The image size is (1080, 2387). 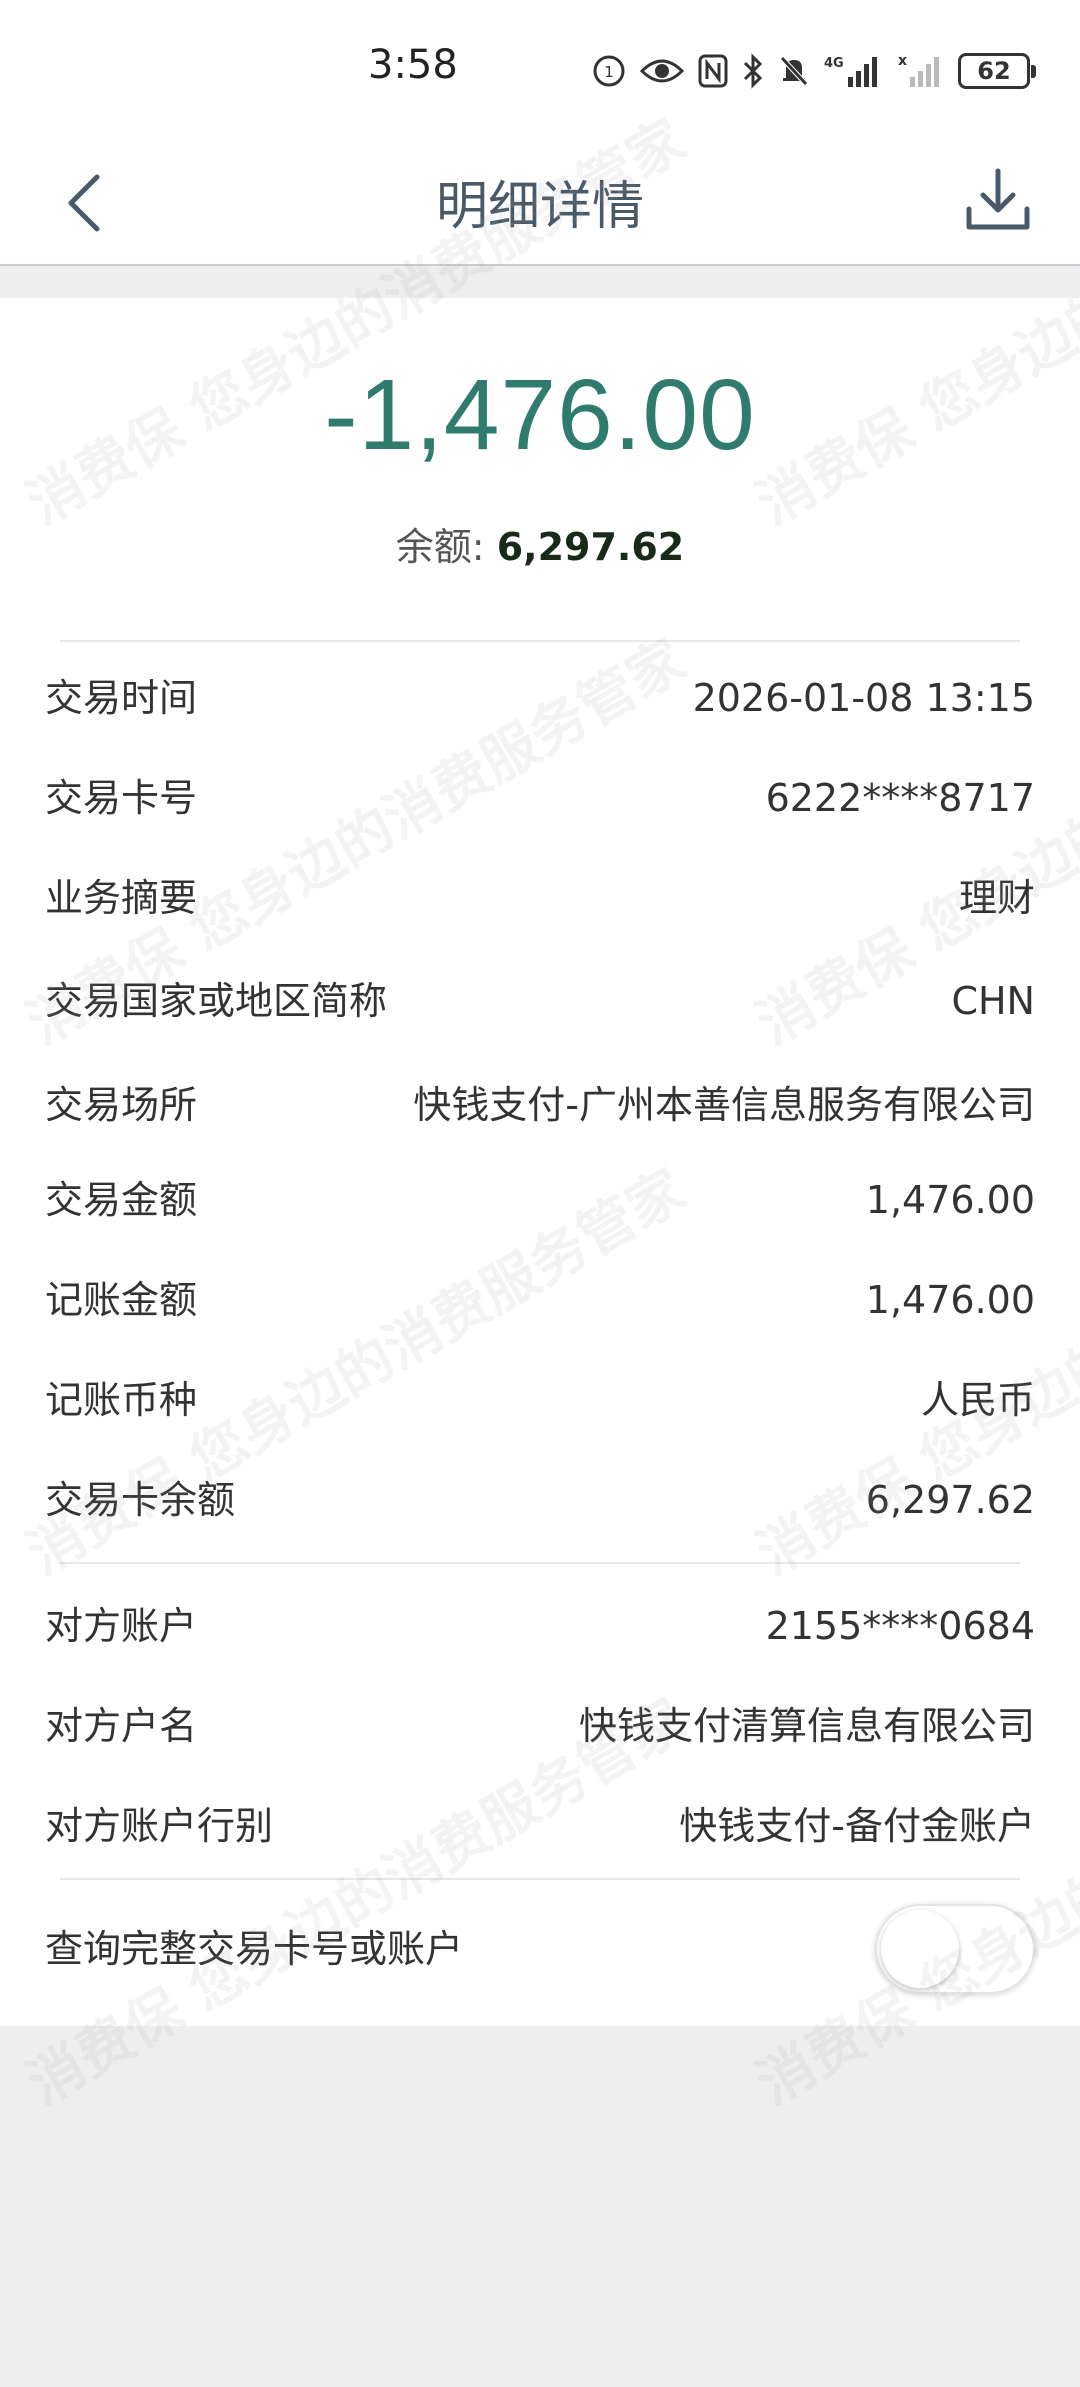 I want to click on detail-row: 交易金额 1,476.00, so click(x=540, y=1200).